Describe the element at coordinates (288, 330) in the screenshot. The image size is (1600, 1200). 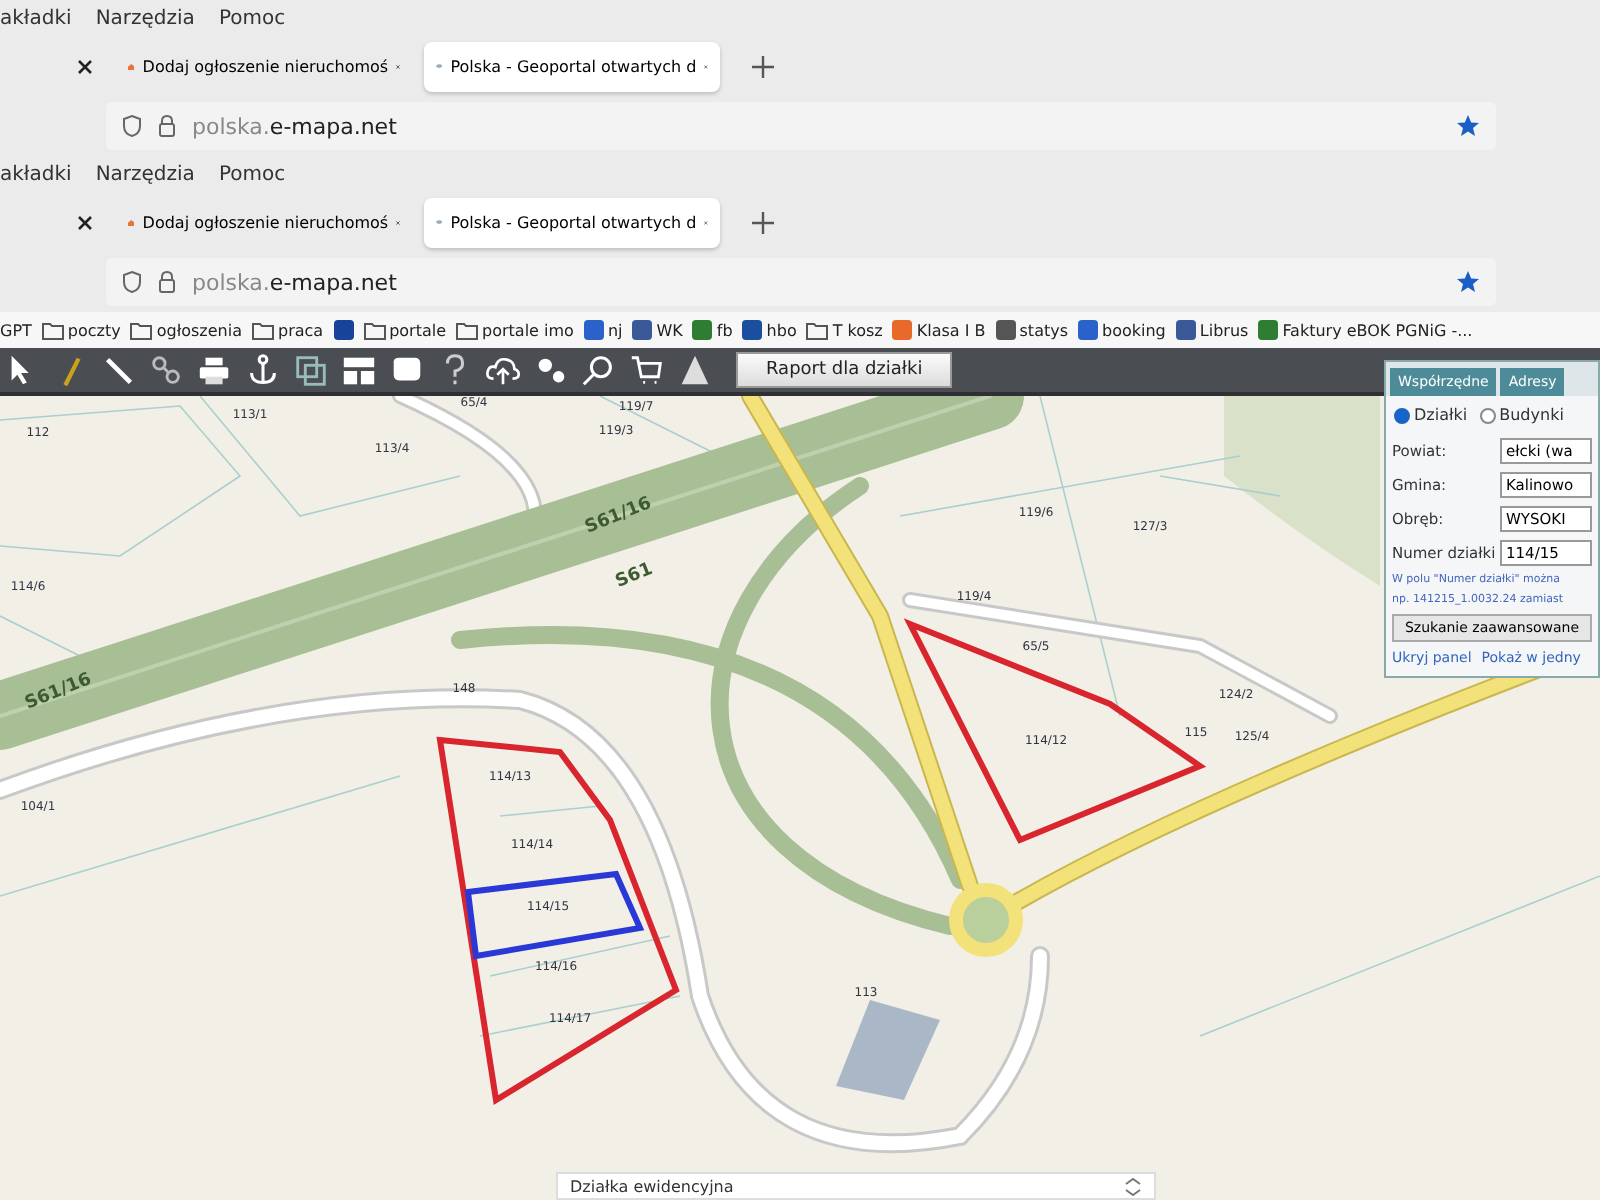
I see `bookmark: praca` at that location.